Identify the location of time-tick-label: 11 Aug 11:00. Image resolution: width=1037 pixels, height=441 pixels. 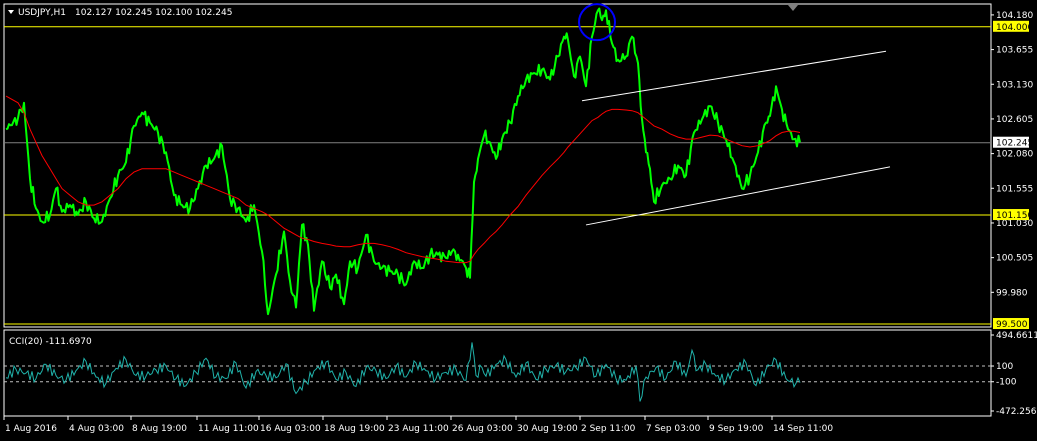
(228, 429).